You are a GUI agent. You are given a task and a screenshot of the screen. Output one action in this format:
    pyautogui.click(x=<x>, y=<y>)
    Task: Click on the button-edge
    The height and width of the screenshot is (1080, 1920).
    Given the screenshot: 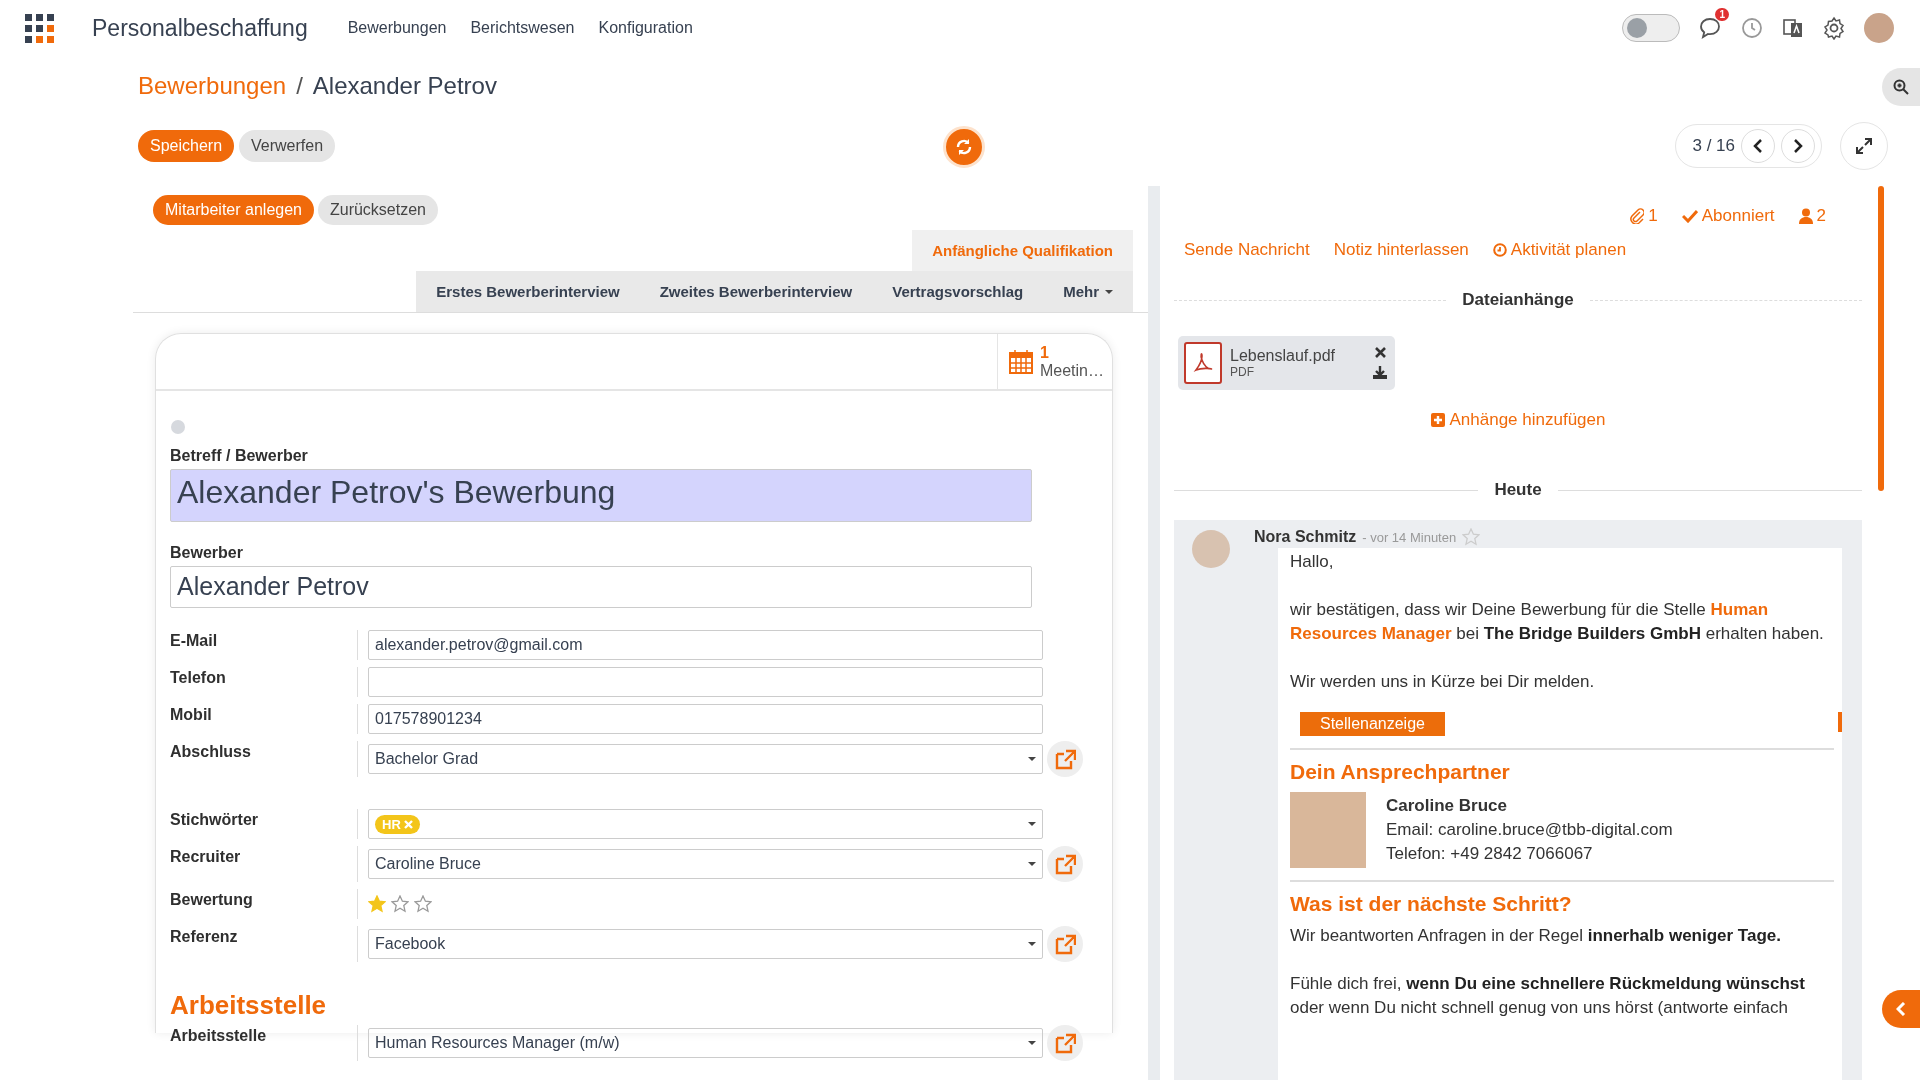 What is the action you would take?
    pyautogui.click(x=1840, y=722)
    